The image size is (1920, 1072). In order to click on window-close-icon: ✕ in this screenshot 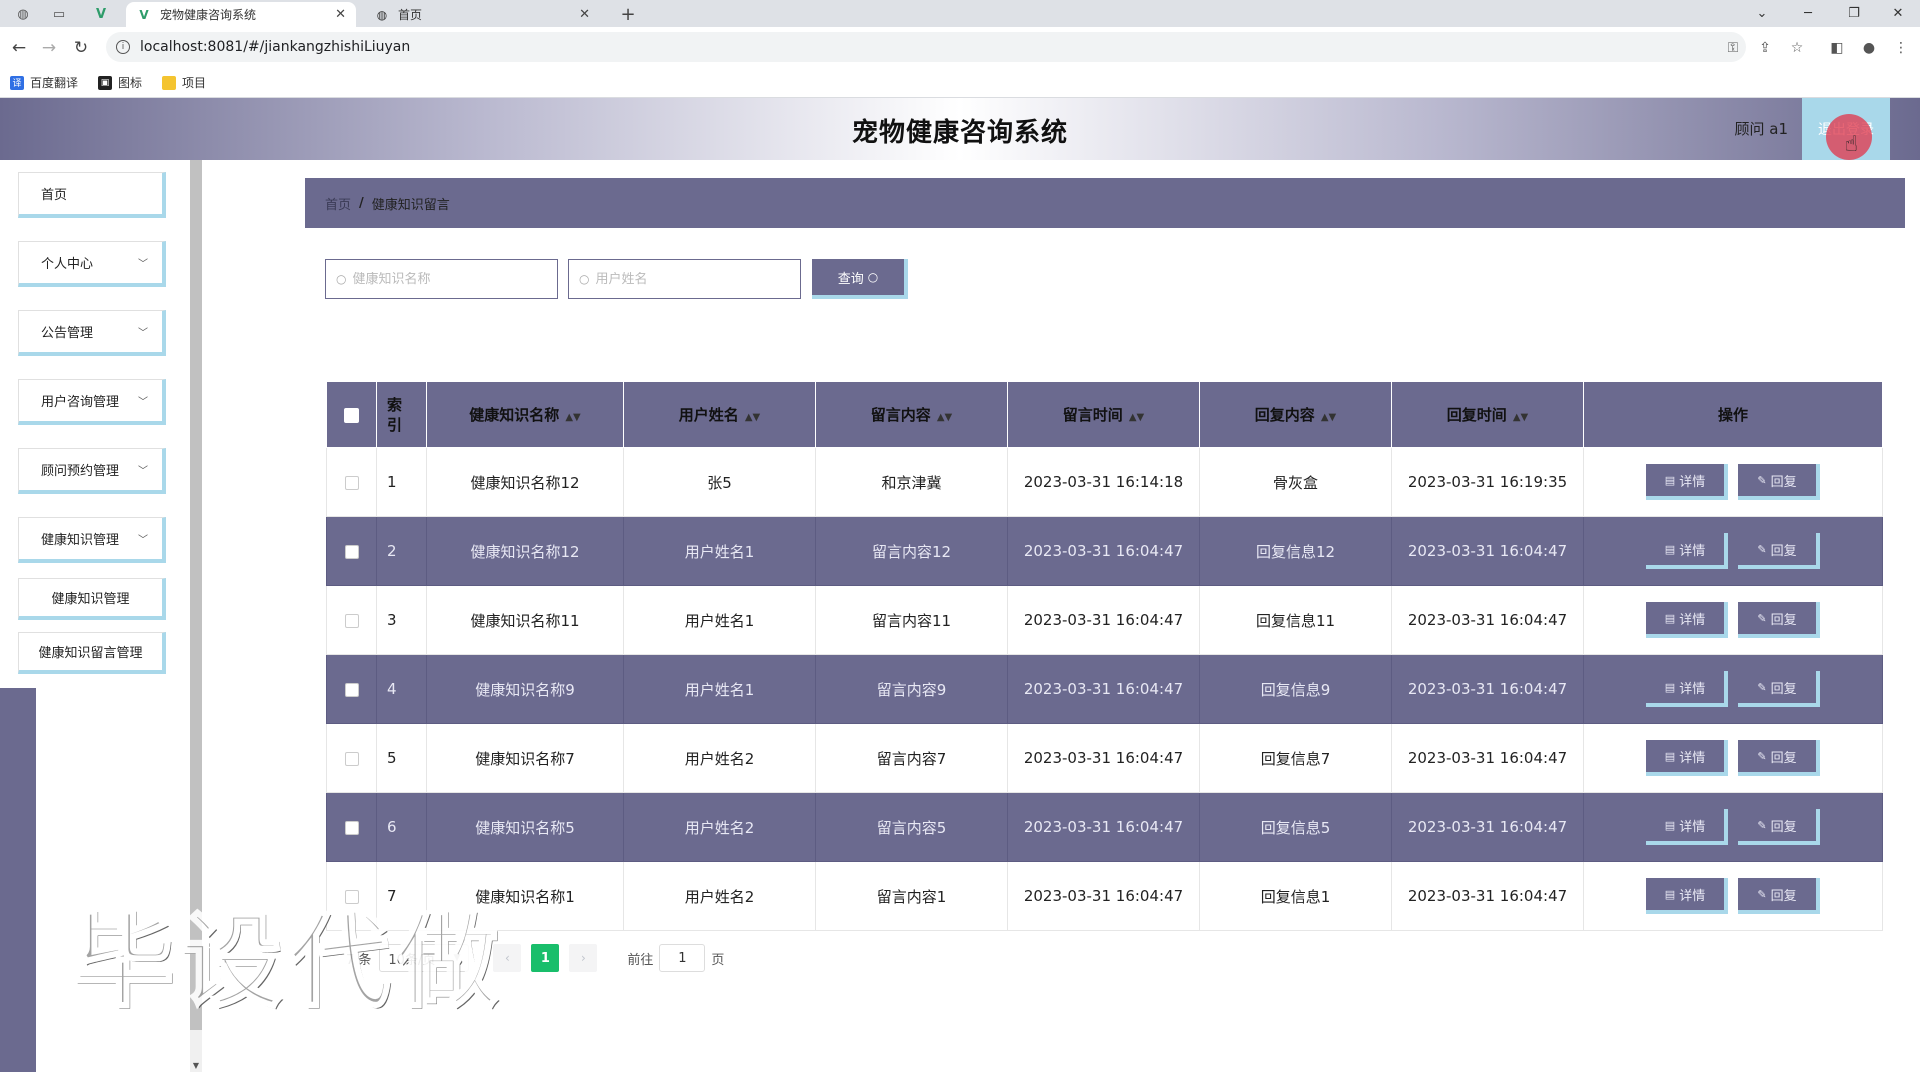, I will do `click(1898, 13)`.